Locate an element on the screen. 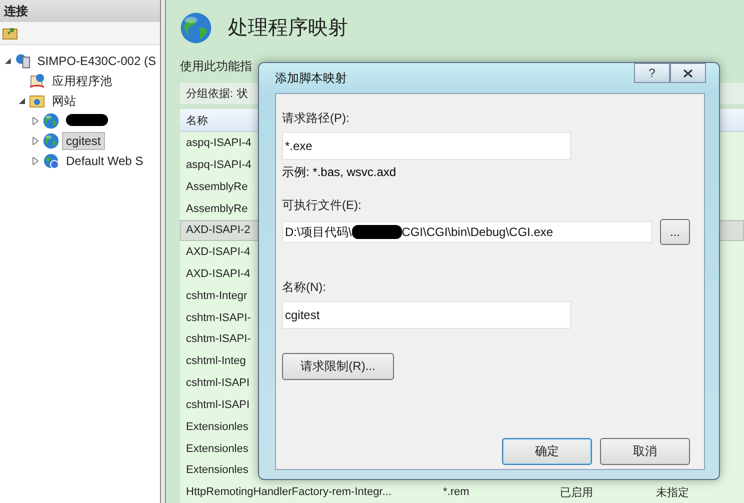 This screenshot has width=744, height=503. tree-item: Default Web S is located at coordinates (105, 161).